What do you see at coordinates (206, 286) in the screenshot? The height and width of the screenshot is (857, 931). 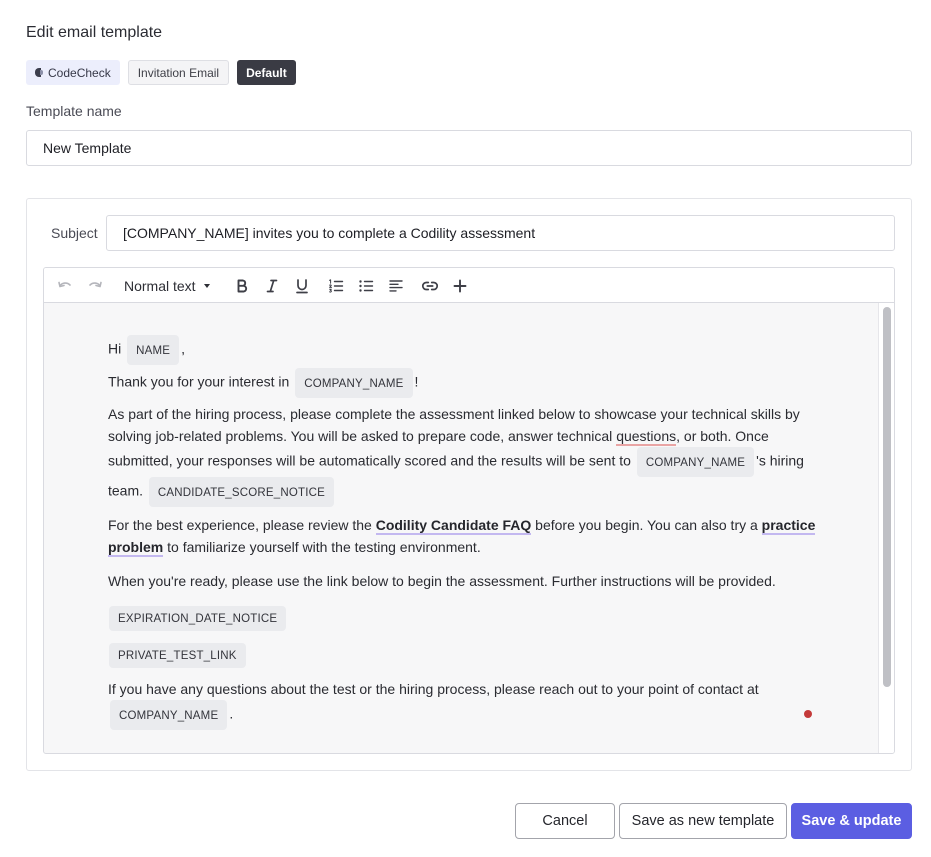 I see `chevron-down-icon` at bounding box center [206, 286].